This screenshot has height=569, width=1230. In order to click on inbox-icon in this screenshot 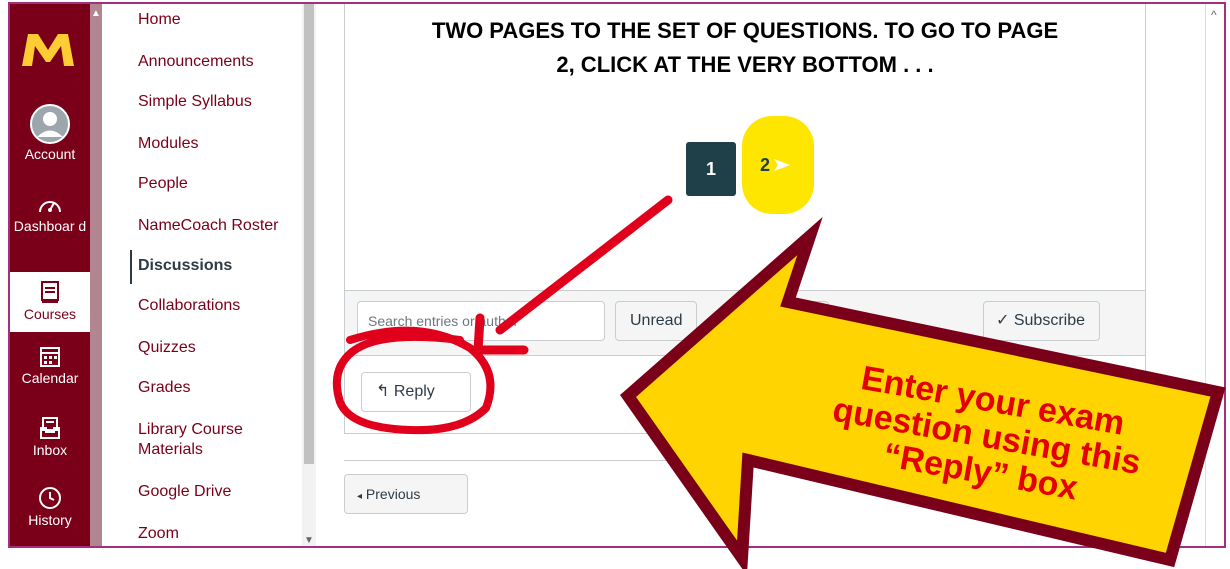, I will do `click(50, 428)`.